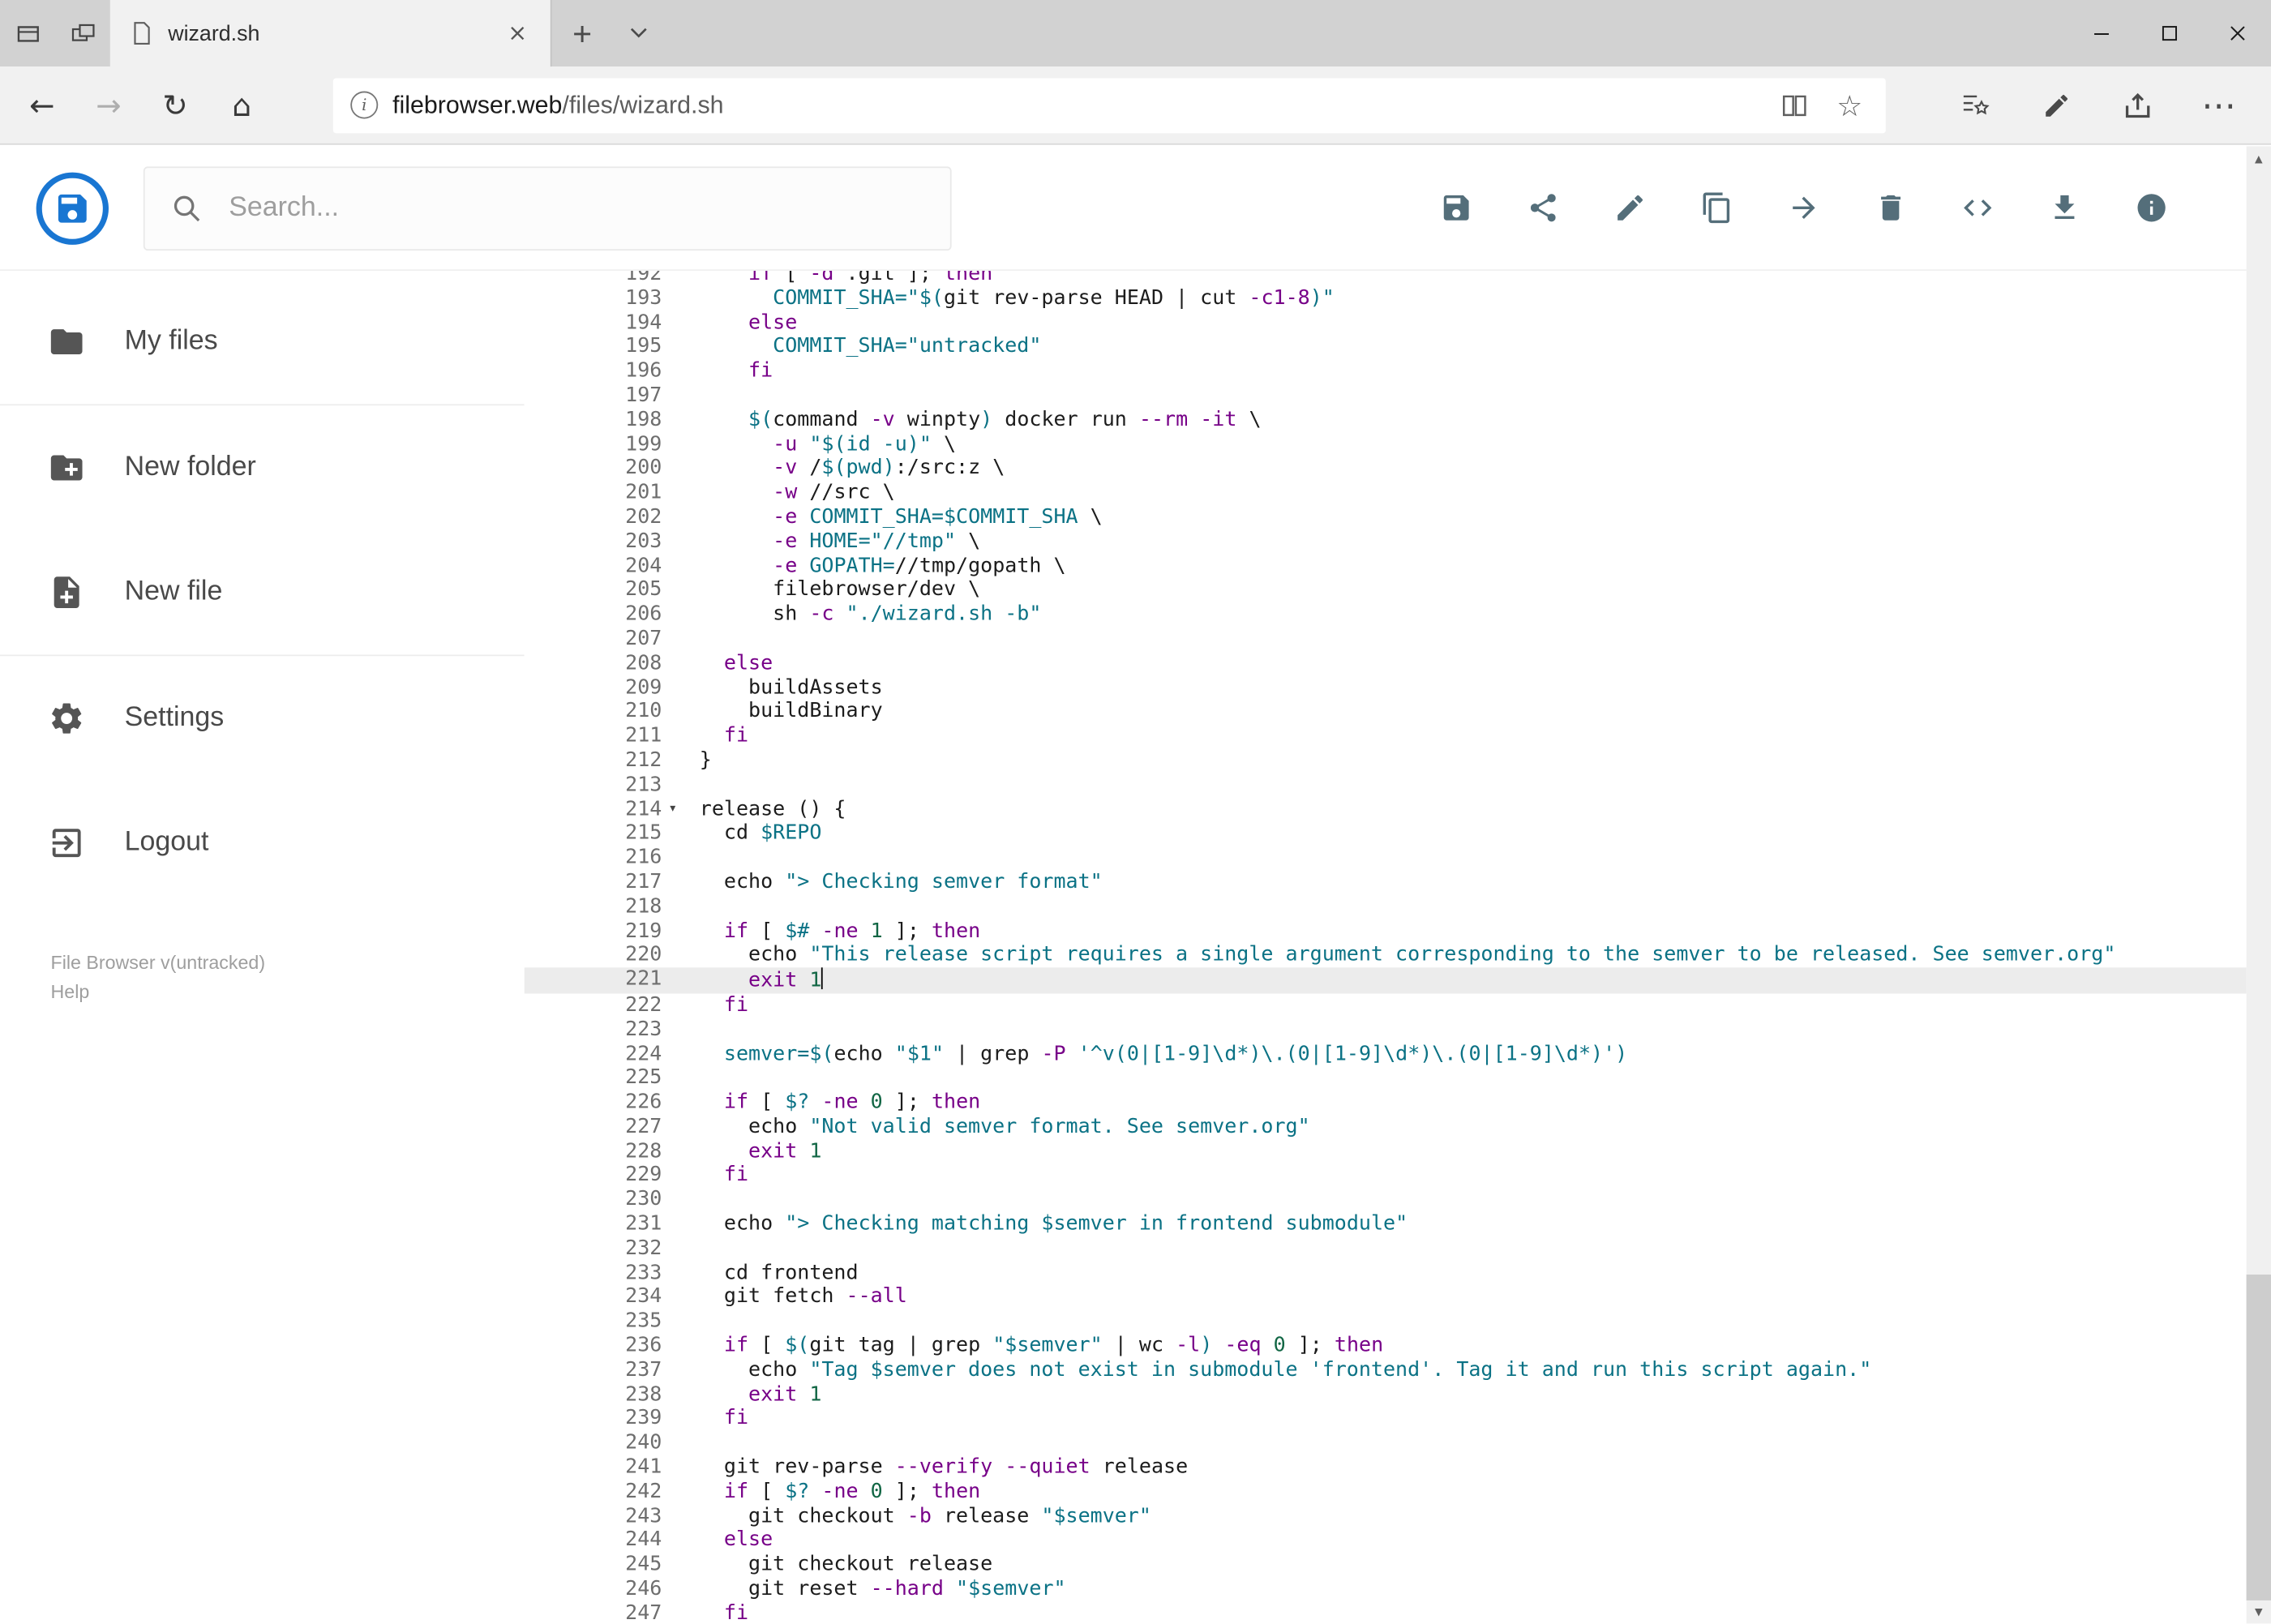 The height and width of the screenshot is (1624, 2271). What do you see at coordinates (1386, 1395) in the screenshot?
I see `code-line: 238 exit 1` at bounding box center [1386, 1395].